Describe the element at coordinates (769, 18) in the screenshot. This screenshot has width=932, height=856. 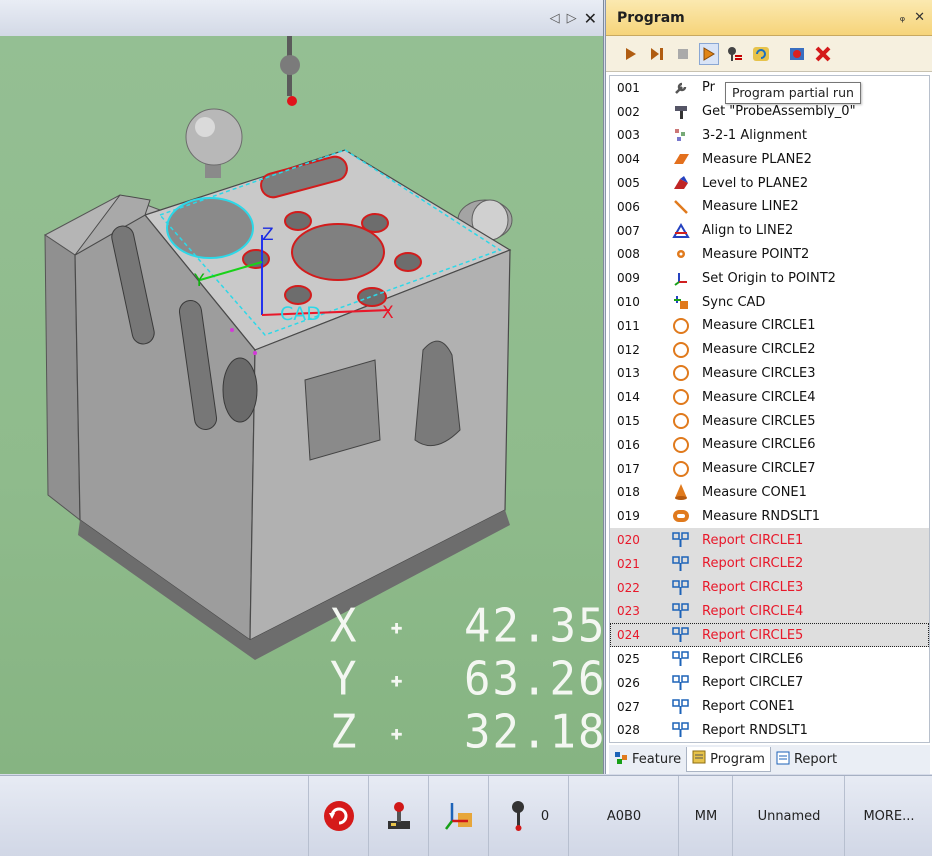
I see `panel-title-bar: Program ᵩ ✕` at that location.